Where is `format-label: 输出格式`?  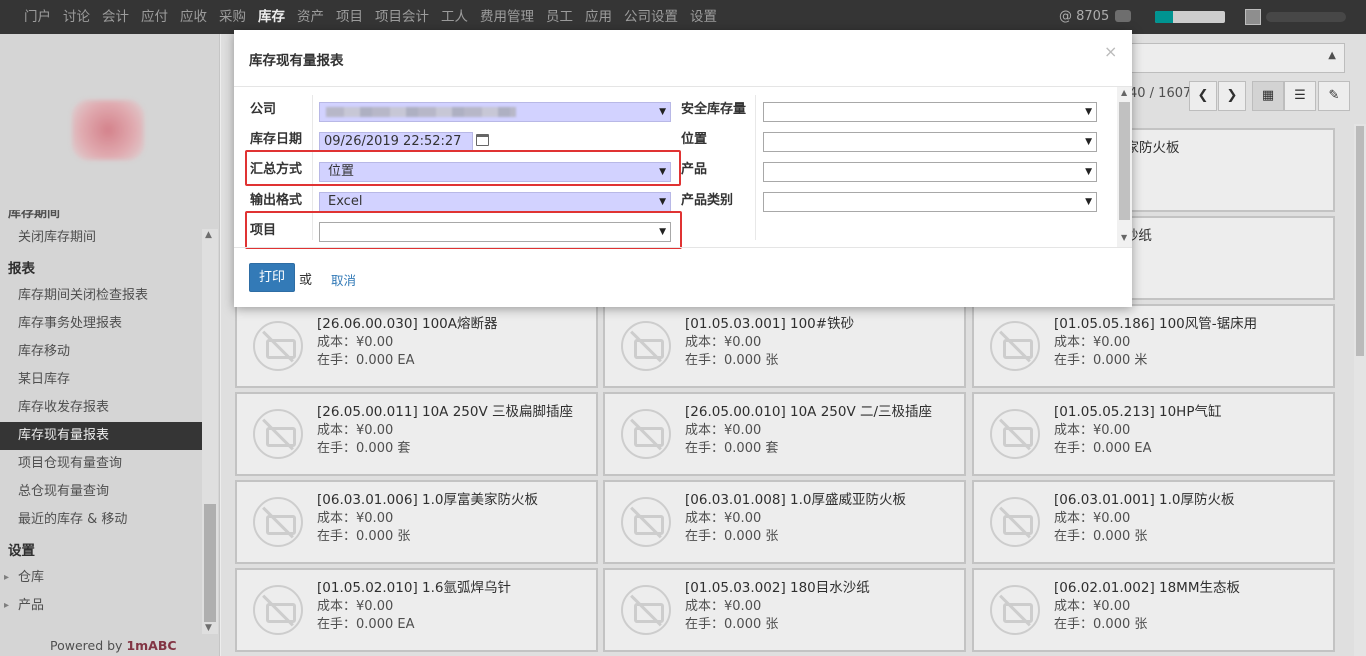 format-label: 输出格式 is located at coordinates (276, 200).